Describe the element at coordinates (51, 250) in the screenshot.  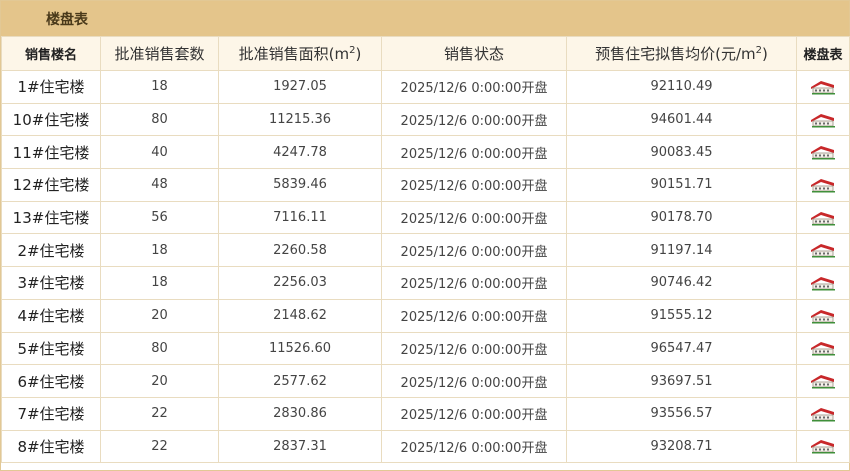
I see `building-name-cell: 2#住宅楼` at that location.